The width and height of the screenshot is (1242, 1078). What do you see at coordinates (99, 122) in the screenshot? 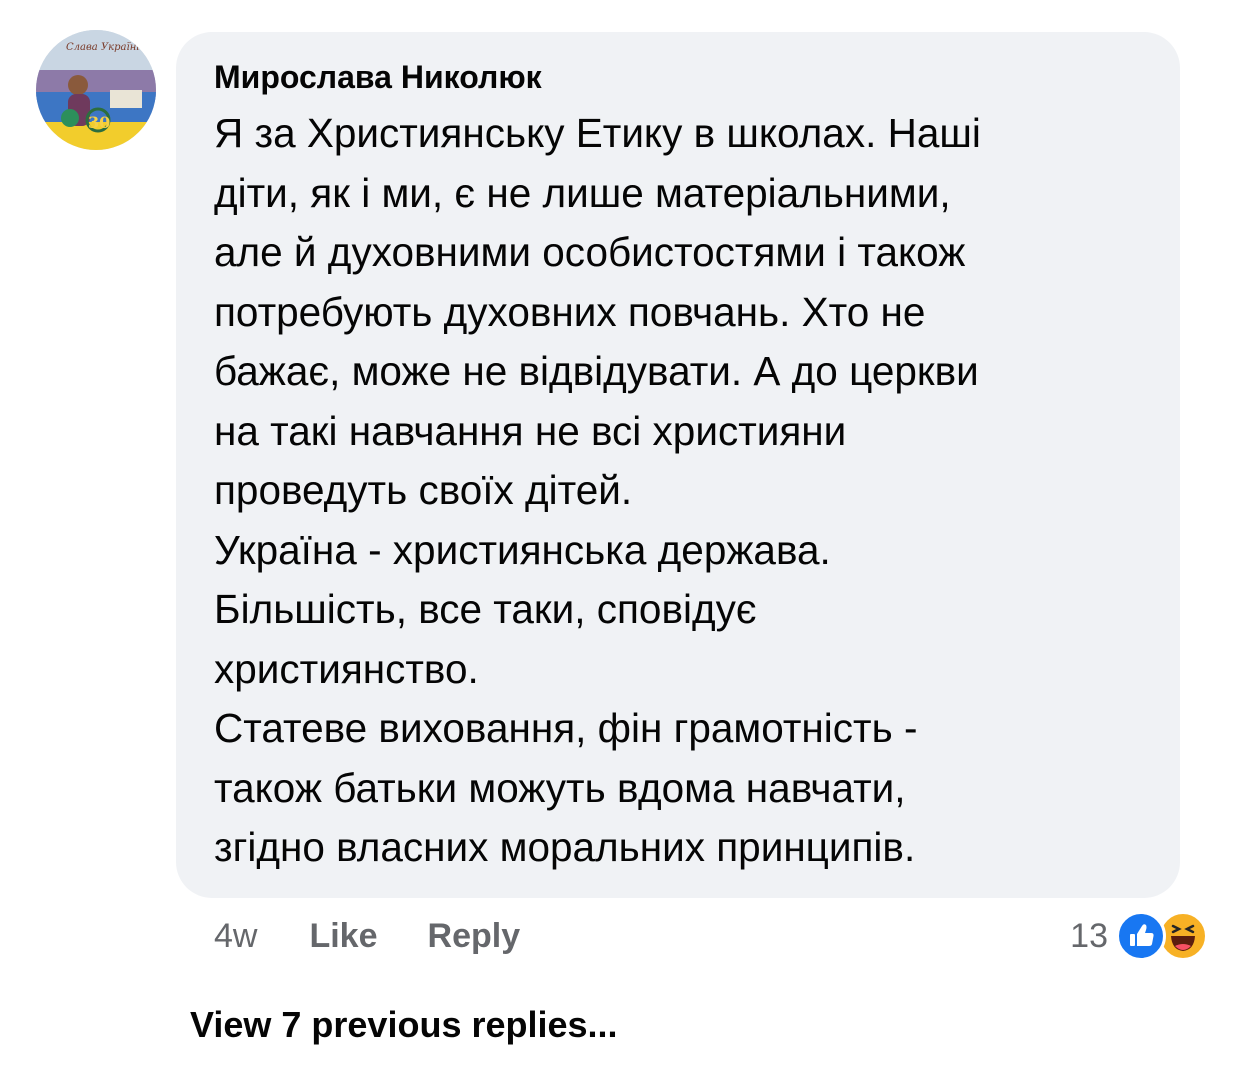
I see `svg-text: 30` at bounding box center [99, 122].